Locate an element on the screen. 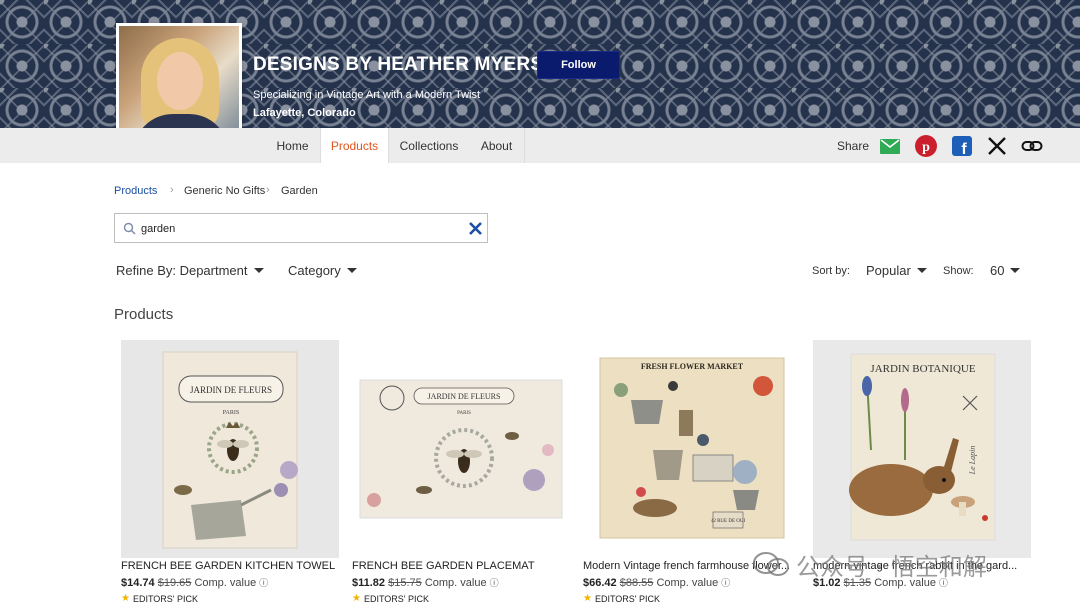  product-old-price: $19.65 is located at coordinates (174, 583).